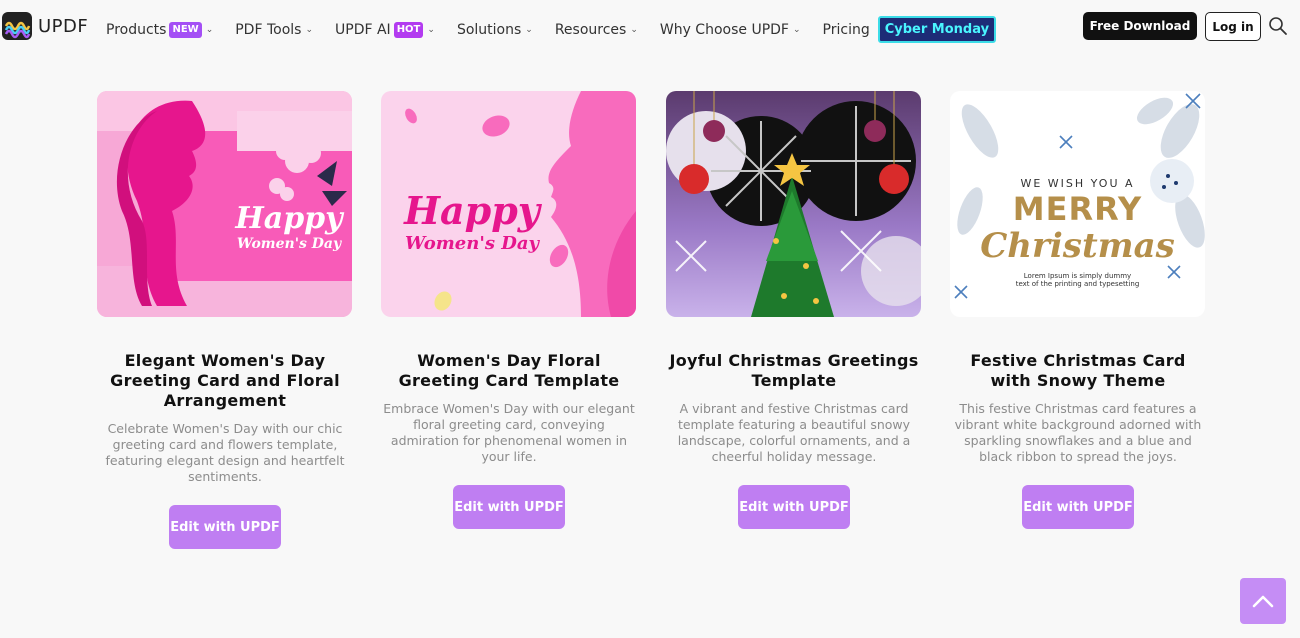 This screenshot has height=638, width=1300. What do you see at coordinates (1278, 26) in the screenshot?
I see `search-icon` at bounding box center [1278, 26].